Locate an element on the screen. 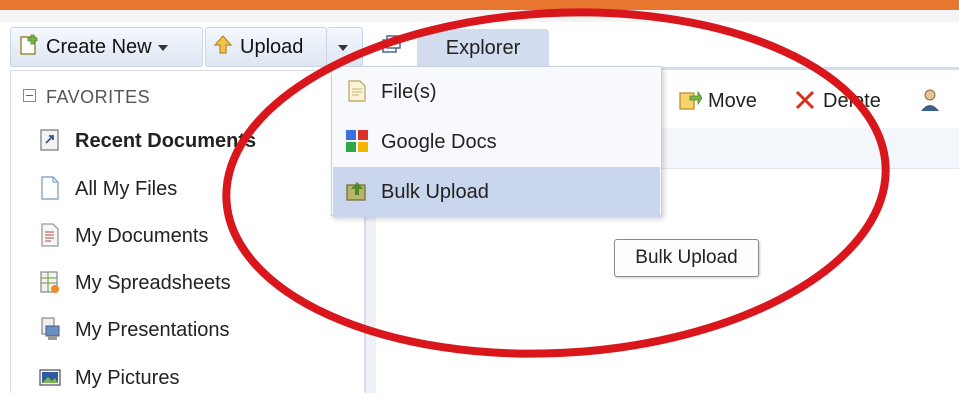  favorites-label: FAVORITES is located at coordinates (98, 97).